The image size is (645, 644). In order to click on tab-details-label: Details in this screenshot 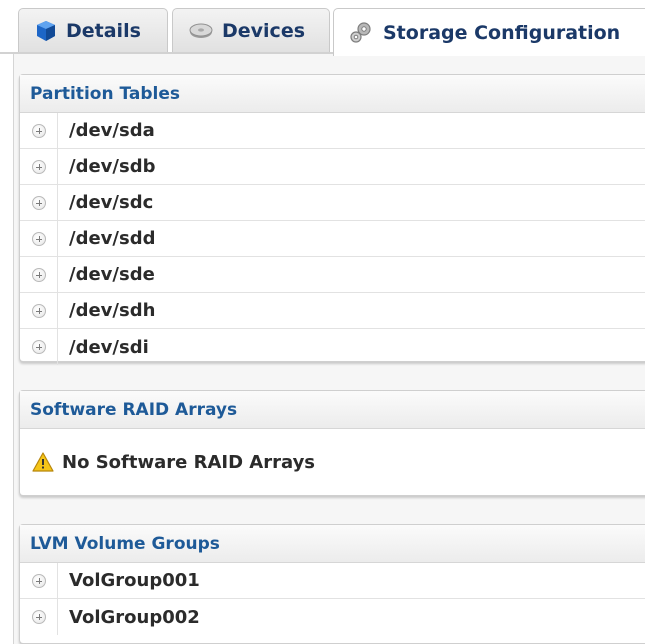, I will do `click(103, 30)`.